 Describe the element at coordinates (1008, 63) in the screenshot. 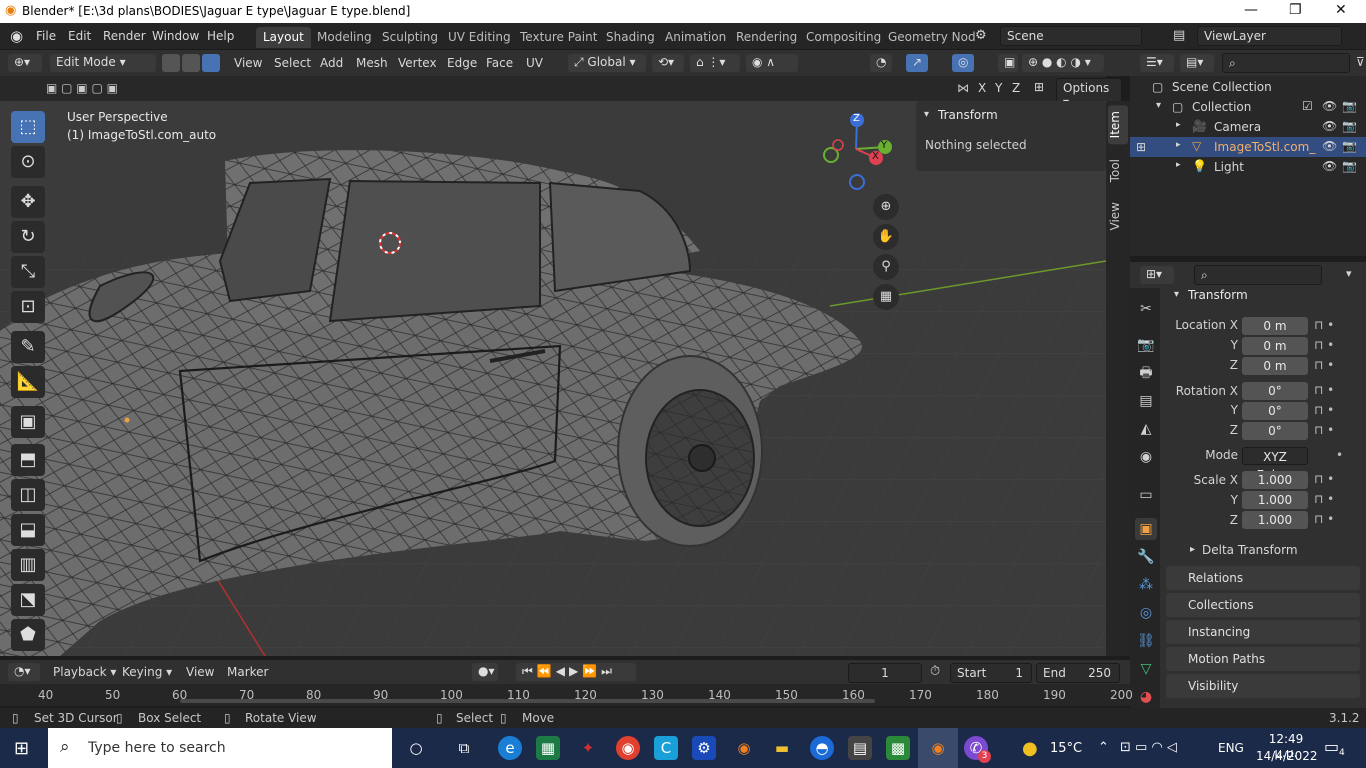

I see `xray-toggle-icon: ▣` at that location.